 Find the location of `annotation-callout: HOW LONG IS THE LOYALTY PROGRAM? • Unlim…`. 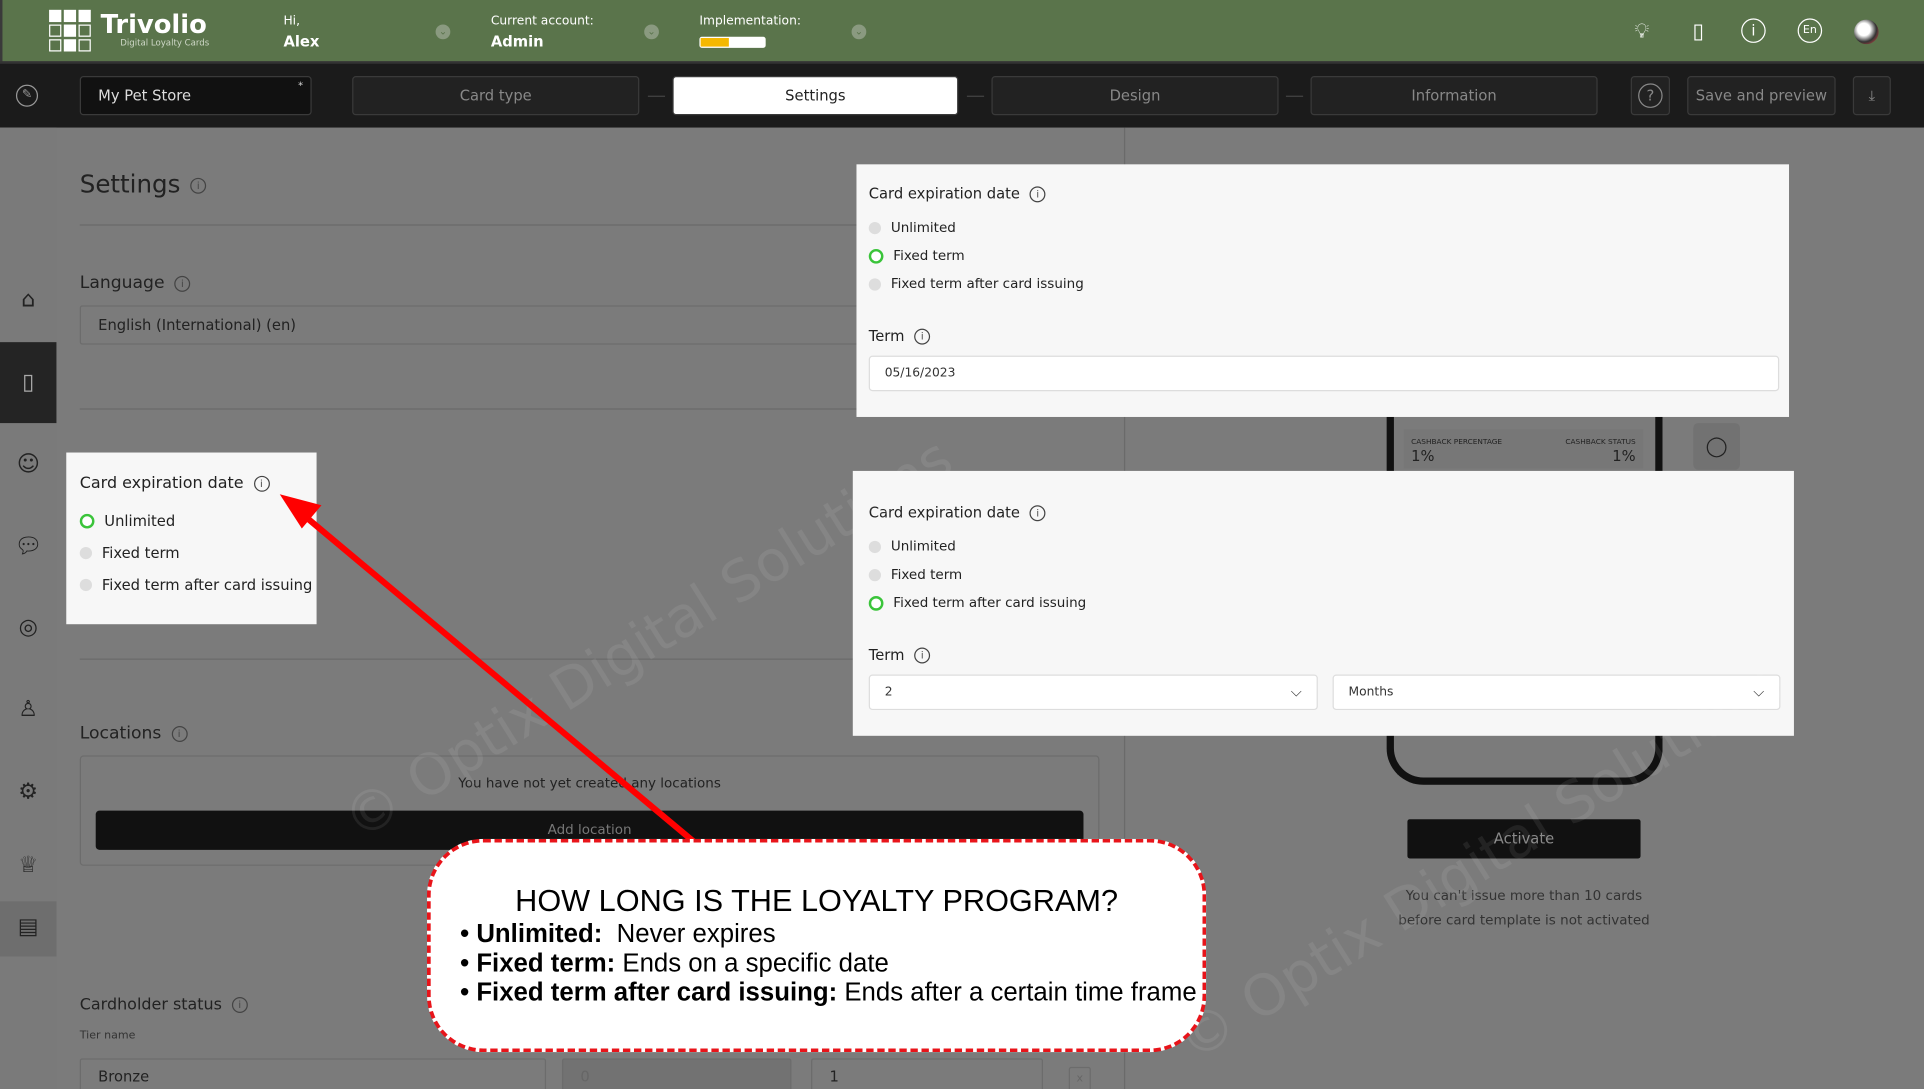

annotation-callout: HOW LONG IS THE LOYALTY PROGRAM? • Unlim… is located at coordinates (817, 945).